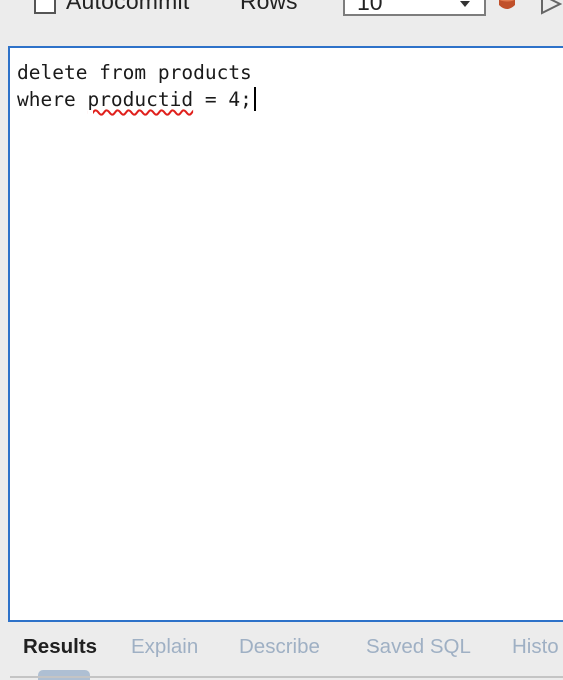 This screenshot has height=680, width=563. I want to click on active-tab-indicator, so click(64, 675).